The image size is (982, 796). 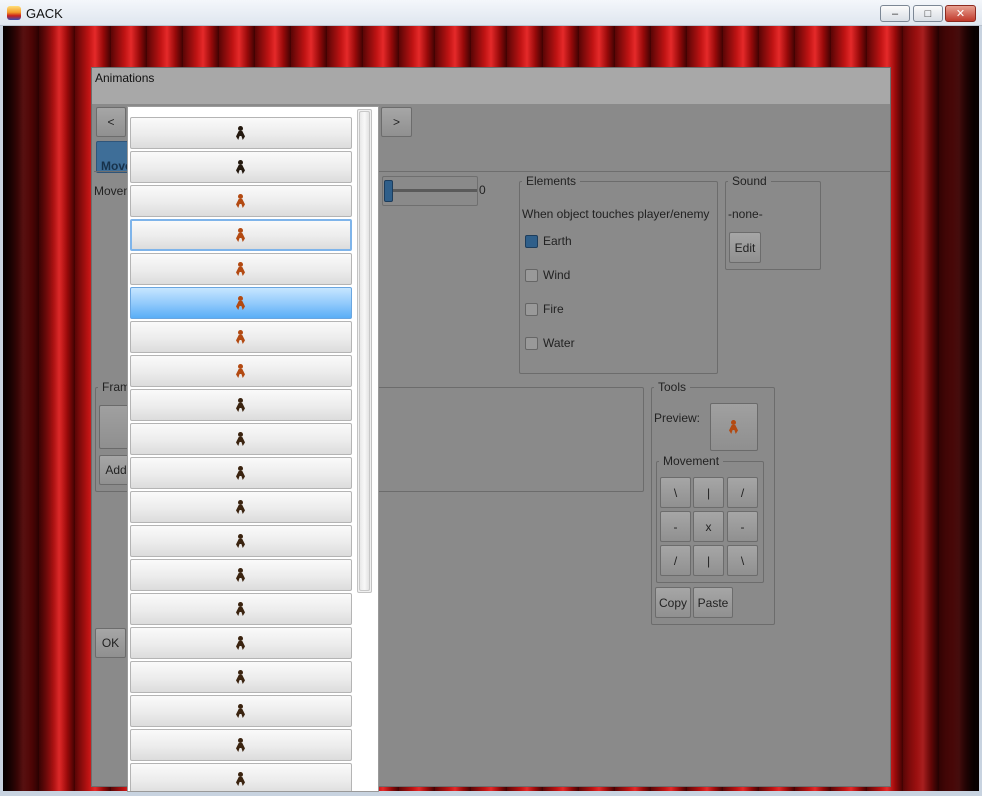 What do you see at coordinates (773, 222) in the screenshot?
I see `sound-group: Sound -none- Edit` at bounding box center [773, 222].